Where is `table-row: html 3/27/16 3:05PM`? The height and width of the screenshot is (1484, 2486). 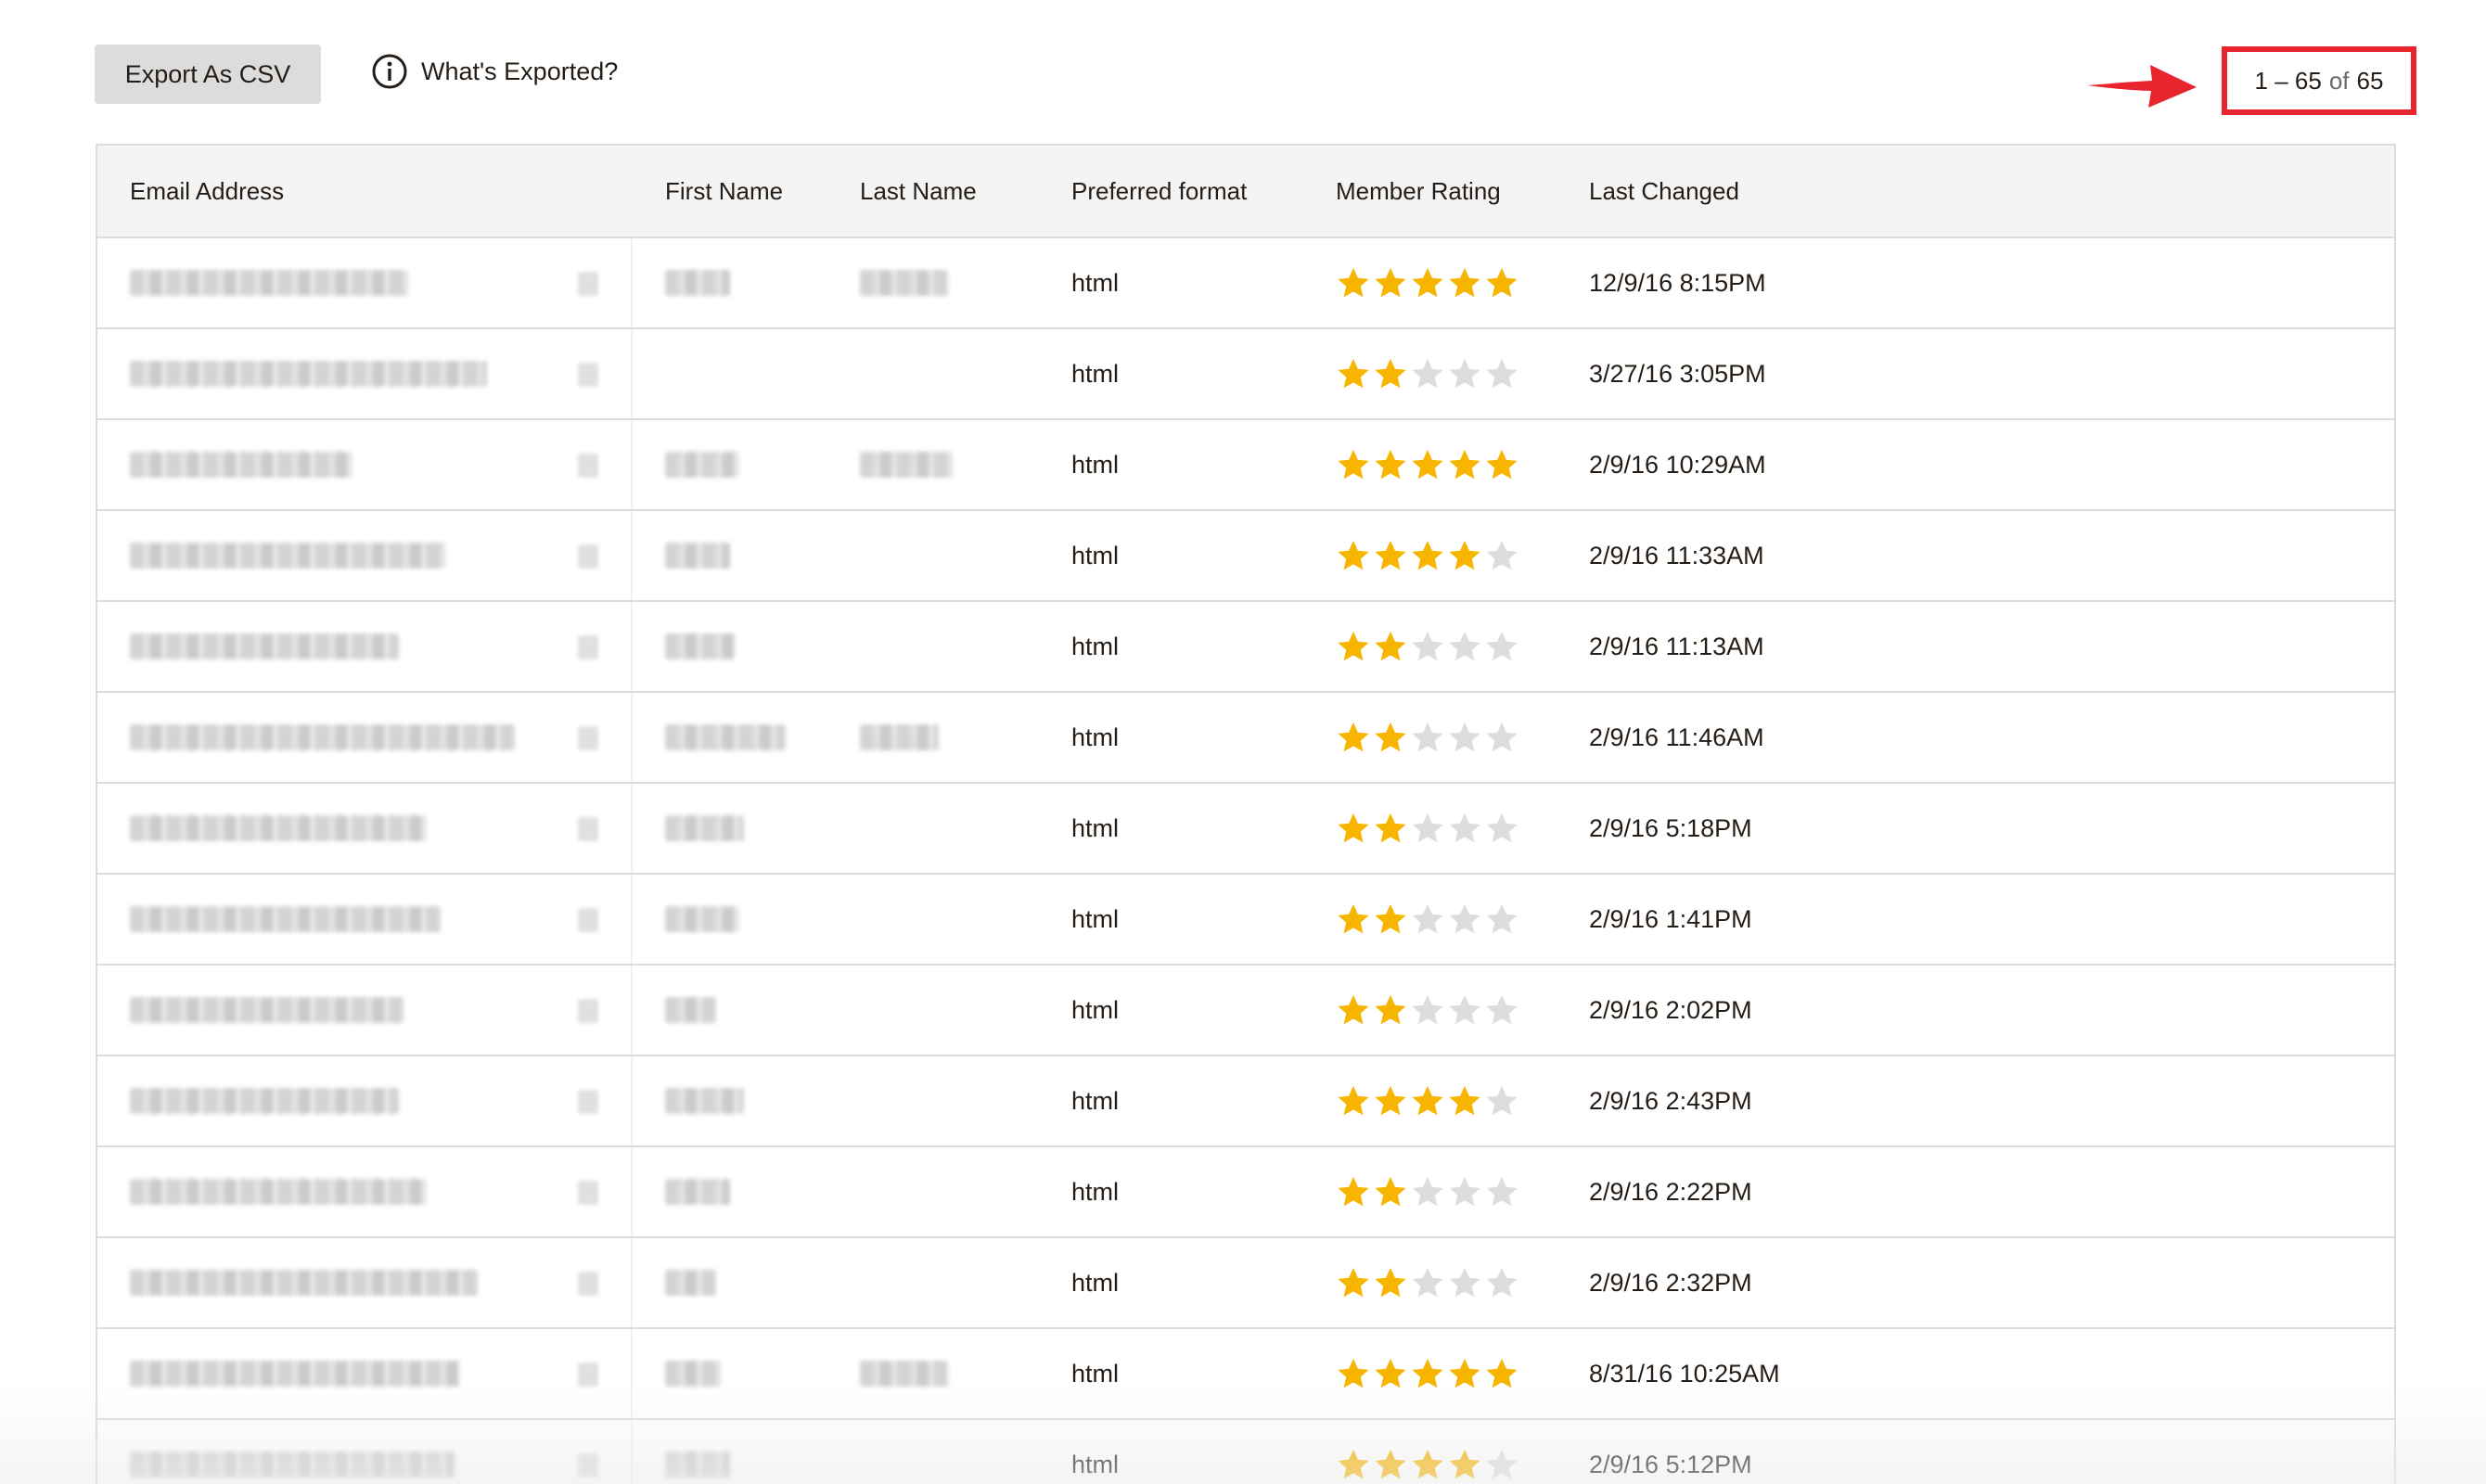 table-row: html 3/27/16 3:05PM is located at coordinates (1245, 374).